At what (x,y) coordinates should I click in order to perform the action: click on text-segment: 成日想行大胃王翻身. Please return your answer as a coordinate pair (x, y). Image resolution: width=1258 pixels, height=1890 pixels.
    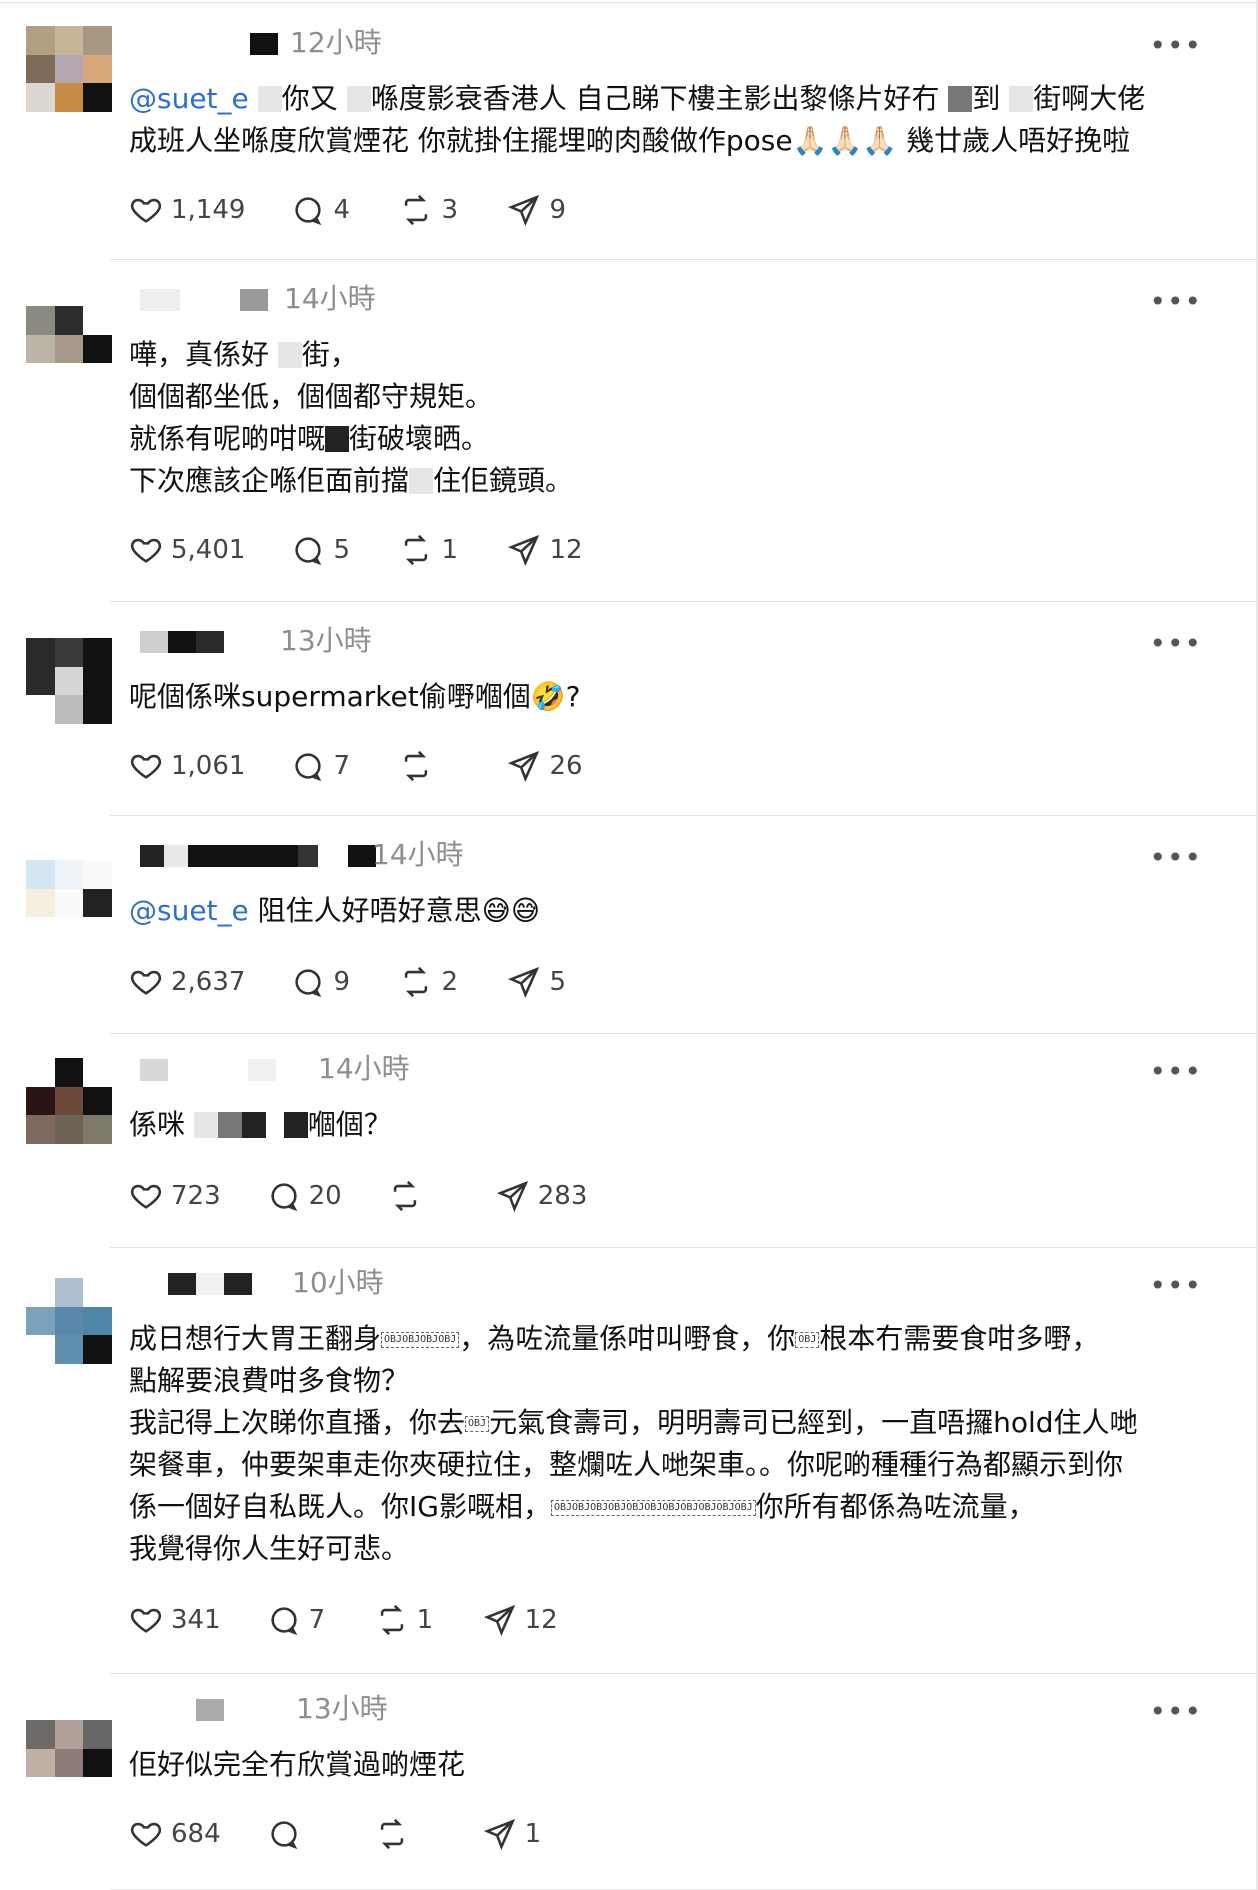
    Looking at the image, I should click on (255, 1338).